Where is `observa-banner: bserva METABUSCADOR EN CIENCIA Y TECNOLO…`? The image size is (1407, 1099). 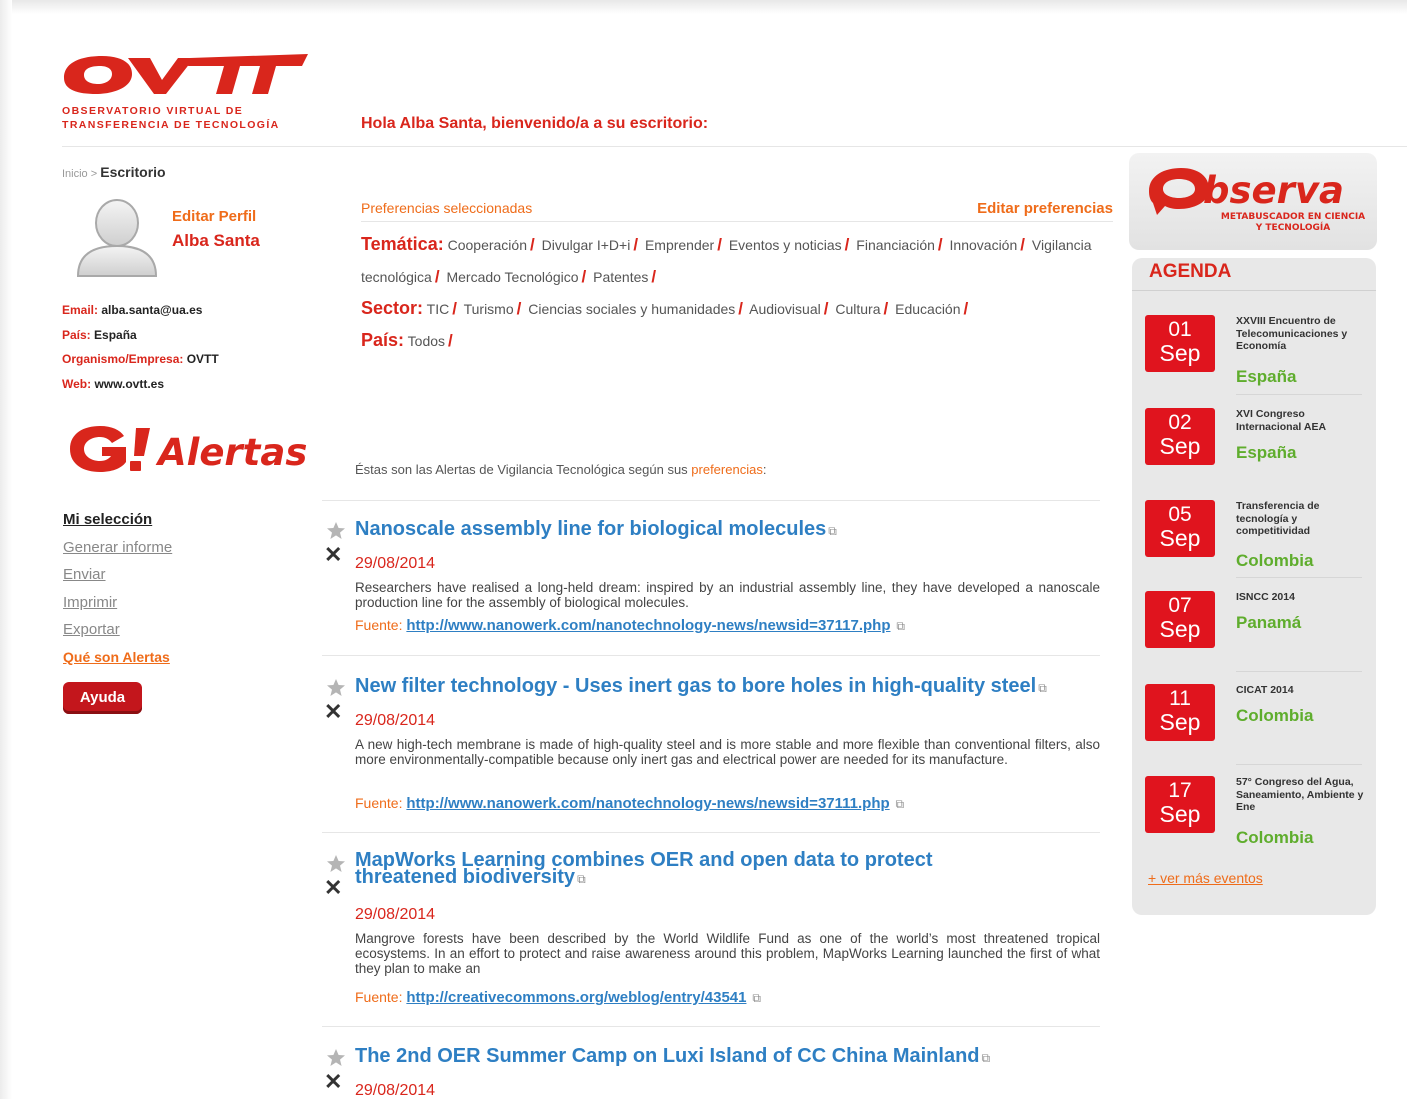 observa-banner: bserva METABUSCADOR EN CIENCIA Y TECNOLO… is located at coordinates (1253, 201).